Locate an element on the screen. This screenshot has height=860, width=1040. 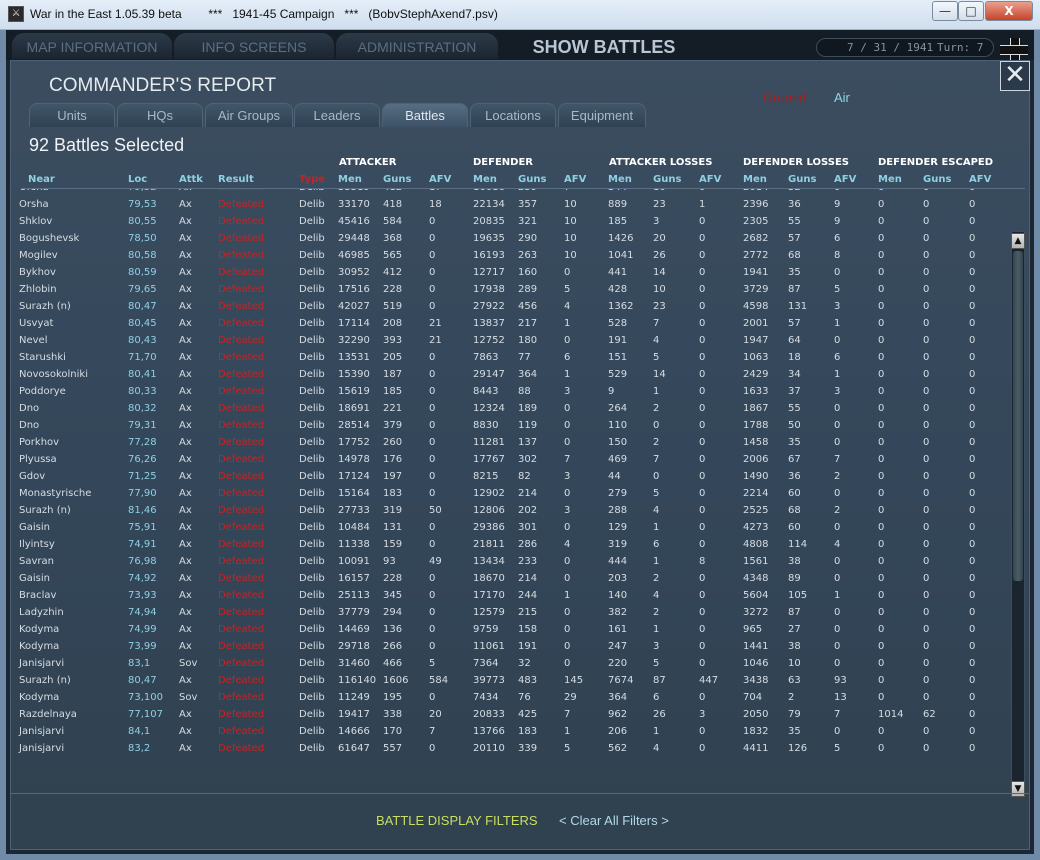
cell-near: Gdov is located at coordinates (32, 476).